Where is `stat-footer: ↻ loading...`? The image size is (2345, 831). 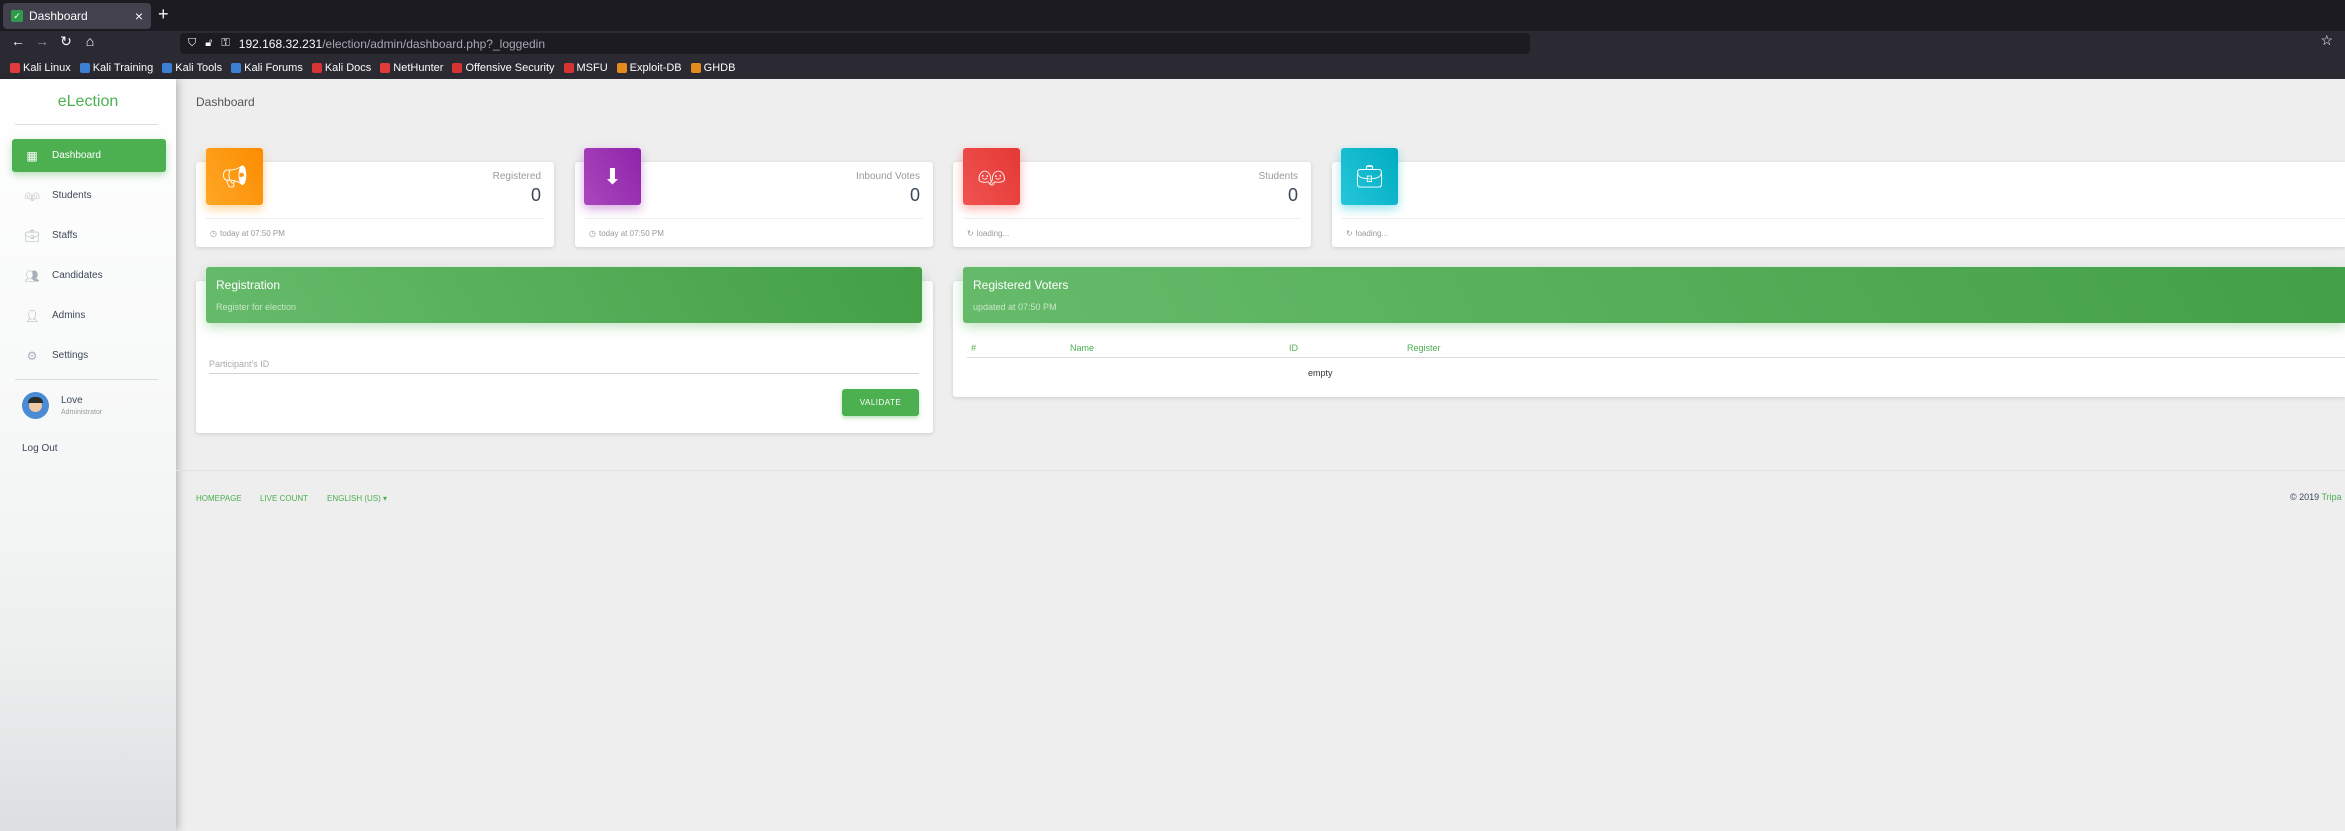
stat-footer: ↻ loading... is located at coordinates (988, 233).